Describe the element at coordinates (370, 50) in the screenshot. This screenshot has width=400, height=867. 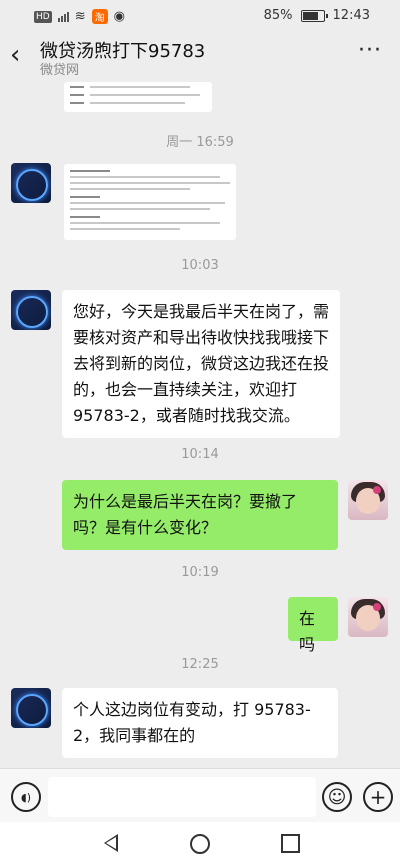
I see `more-icon: ···` at that location.